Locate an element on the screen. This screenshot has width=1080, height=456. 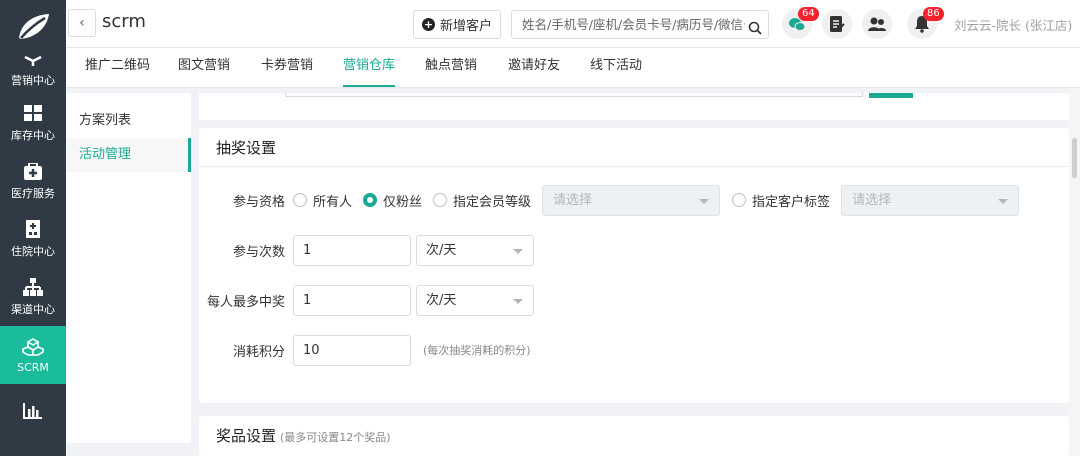
times-input: 1 is located at coordinates (352, 250).